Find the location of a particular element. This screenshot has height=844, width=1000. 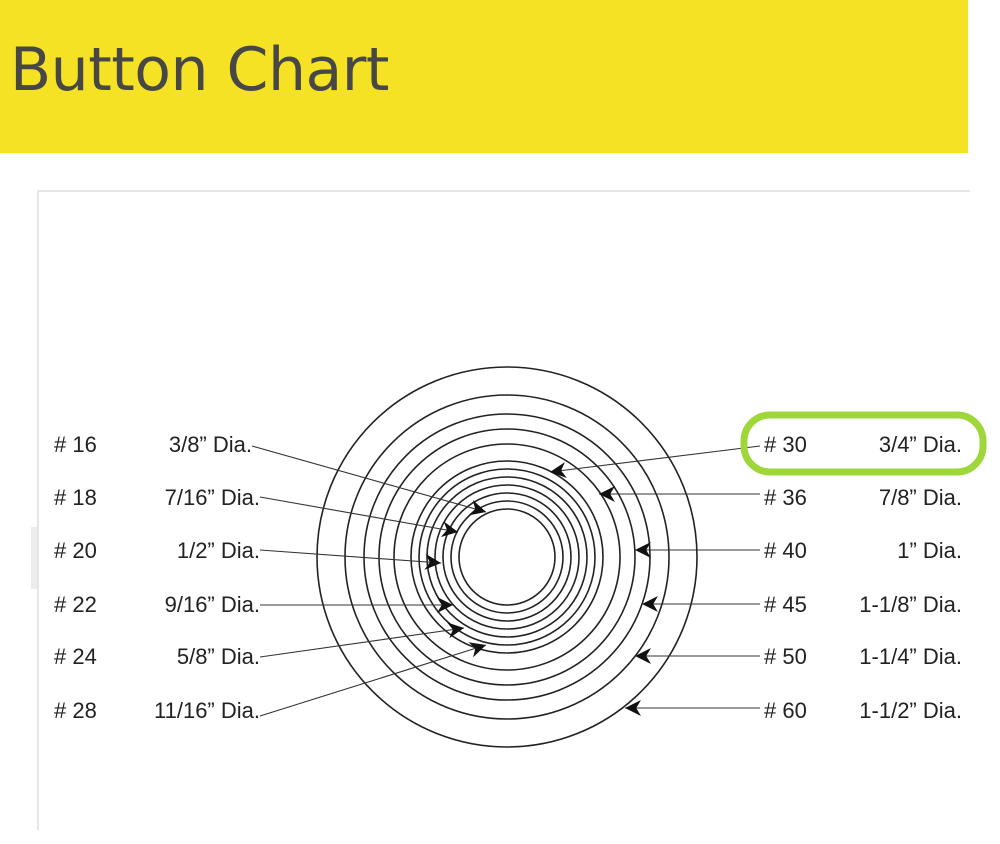

label-number-45: # 45 is located at coordinates (785, 604).